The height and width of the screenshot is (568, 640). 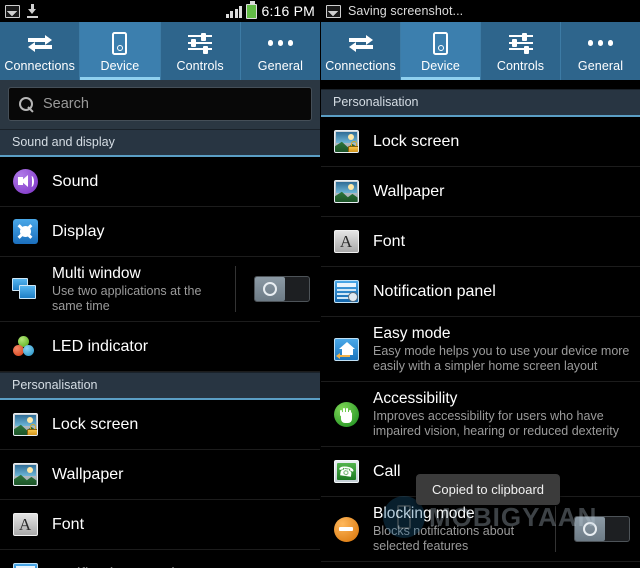 I want to click on search-input: Search, so click(x=160, y=104).